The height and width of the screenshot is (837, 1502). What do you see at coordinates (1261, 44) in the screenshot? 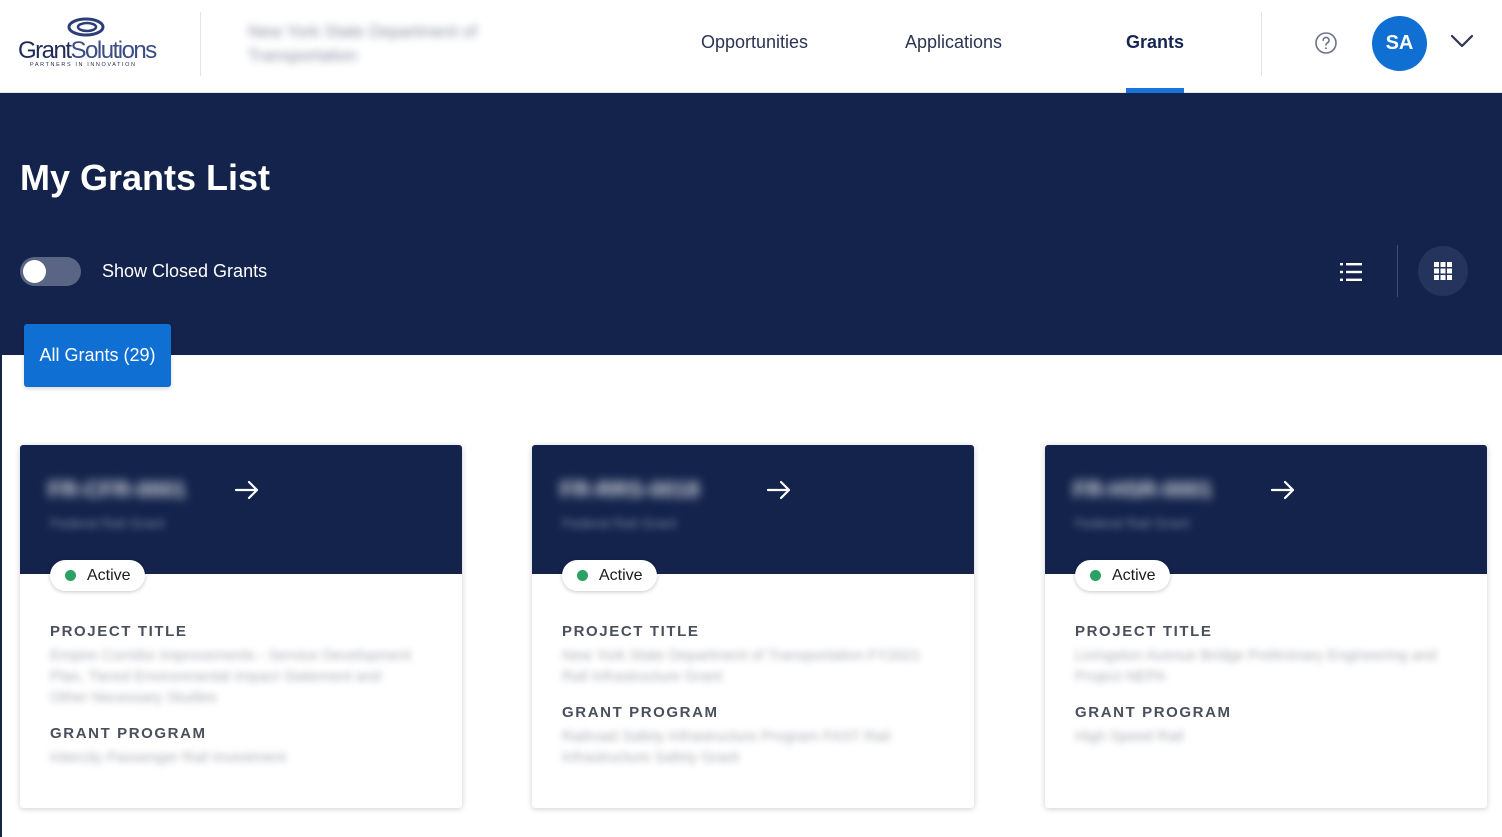
I see `header-divider-right` at bounding box center [1261, 44].